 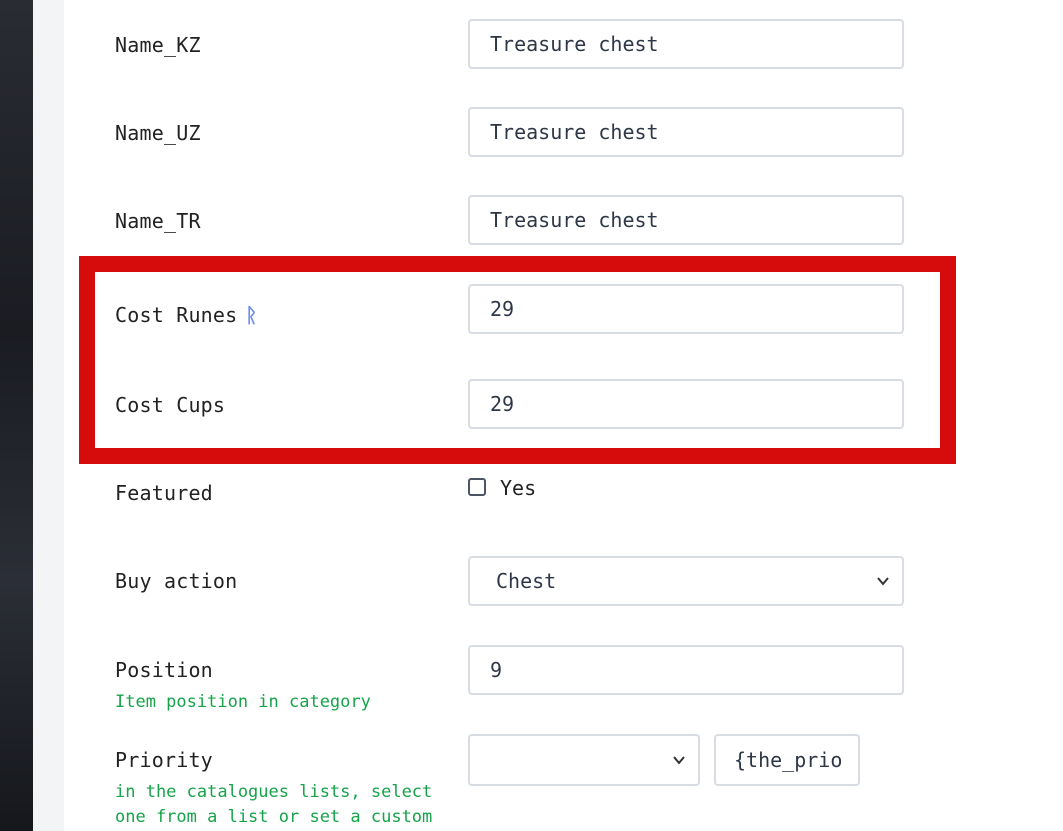 I want to click on position-help-text: Item position in category, so click(x=243, y=702).